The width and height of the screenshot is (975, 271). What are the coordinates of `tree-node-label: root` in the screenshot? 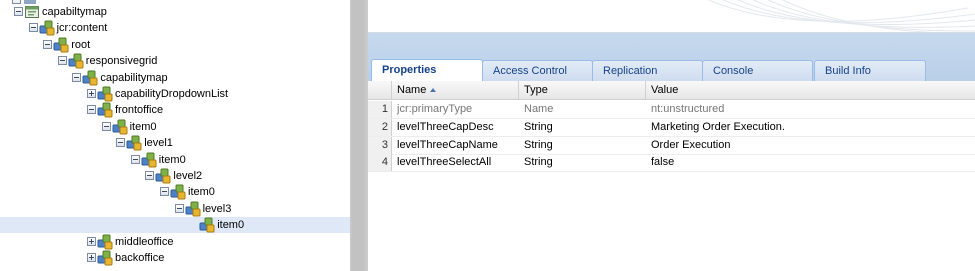 It's located at (81, 44).